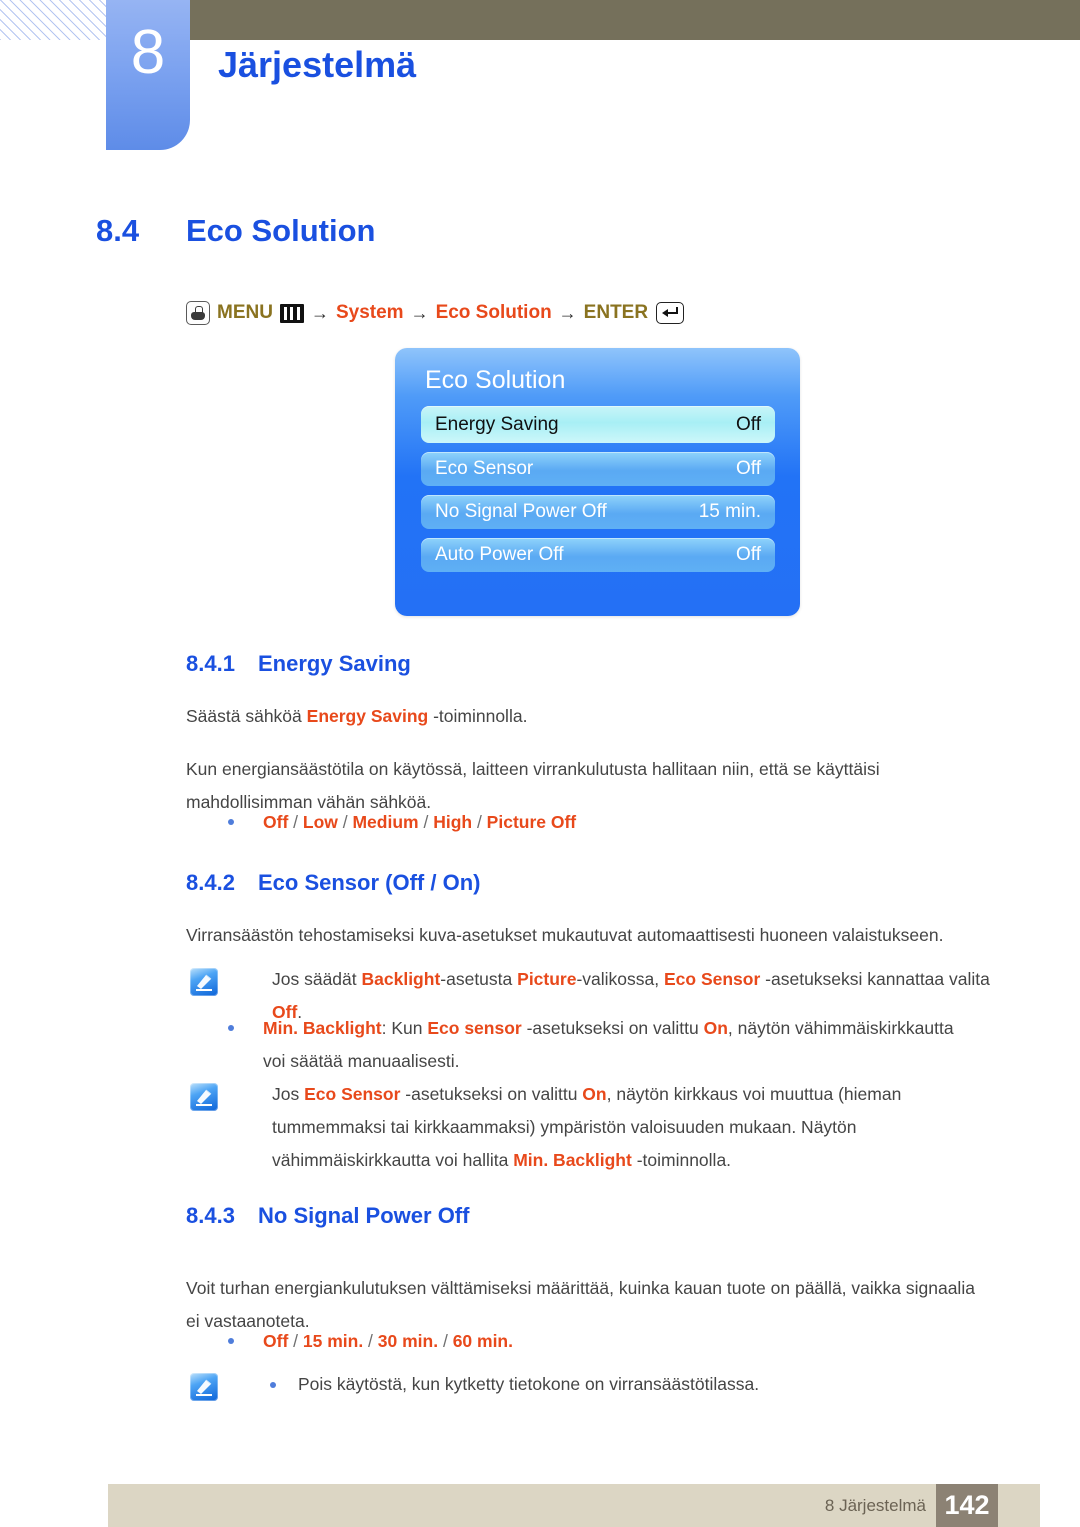 The width and height of the screenshot is (1080, 1527). What do you see at coordinates (531, 822) in the screenshot?
I see `option-picture-off: Picture Off` at bounding box center [531, 822].